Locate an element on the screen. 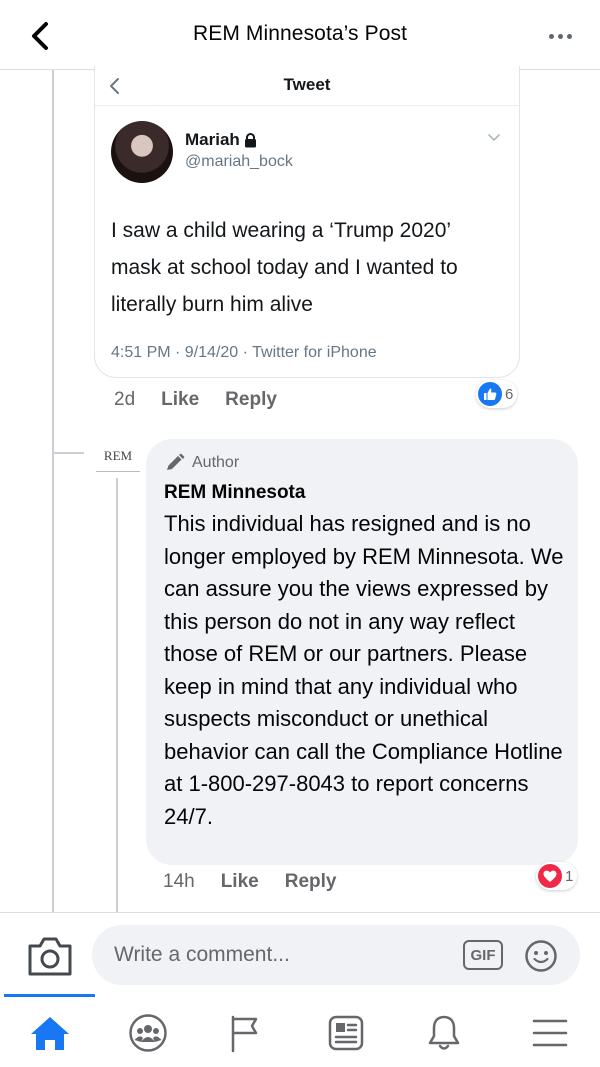  comment-input is located at coordinates (336, 955).